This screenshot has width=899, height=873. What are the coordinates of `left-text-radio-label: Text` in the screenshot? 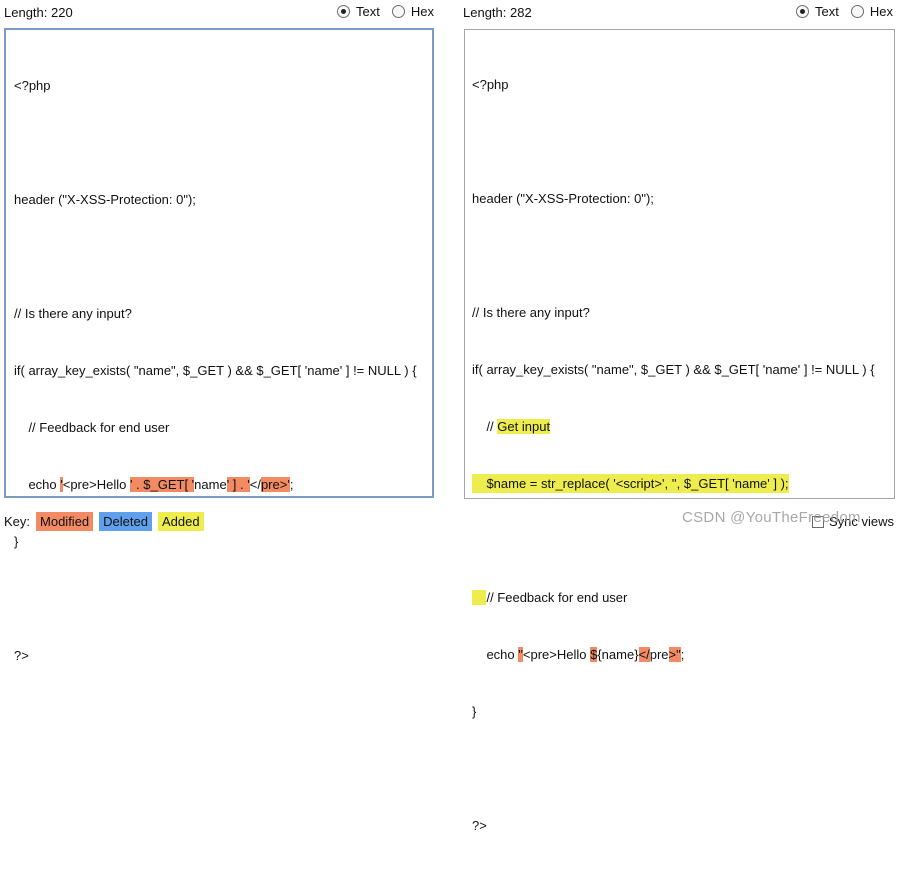 It's located at (368, 11).